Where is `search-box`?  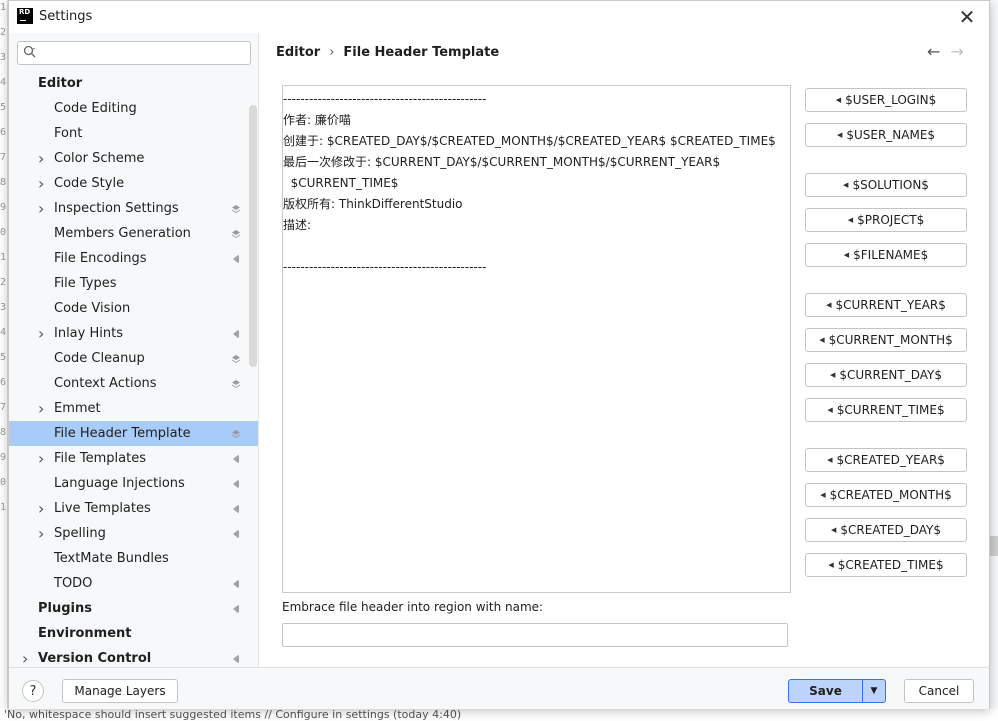
search-box is located at coordinates (134, 53).